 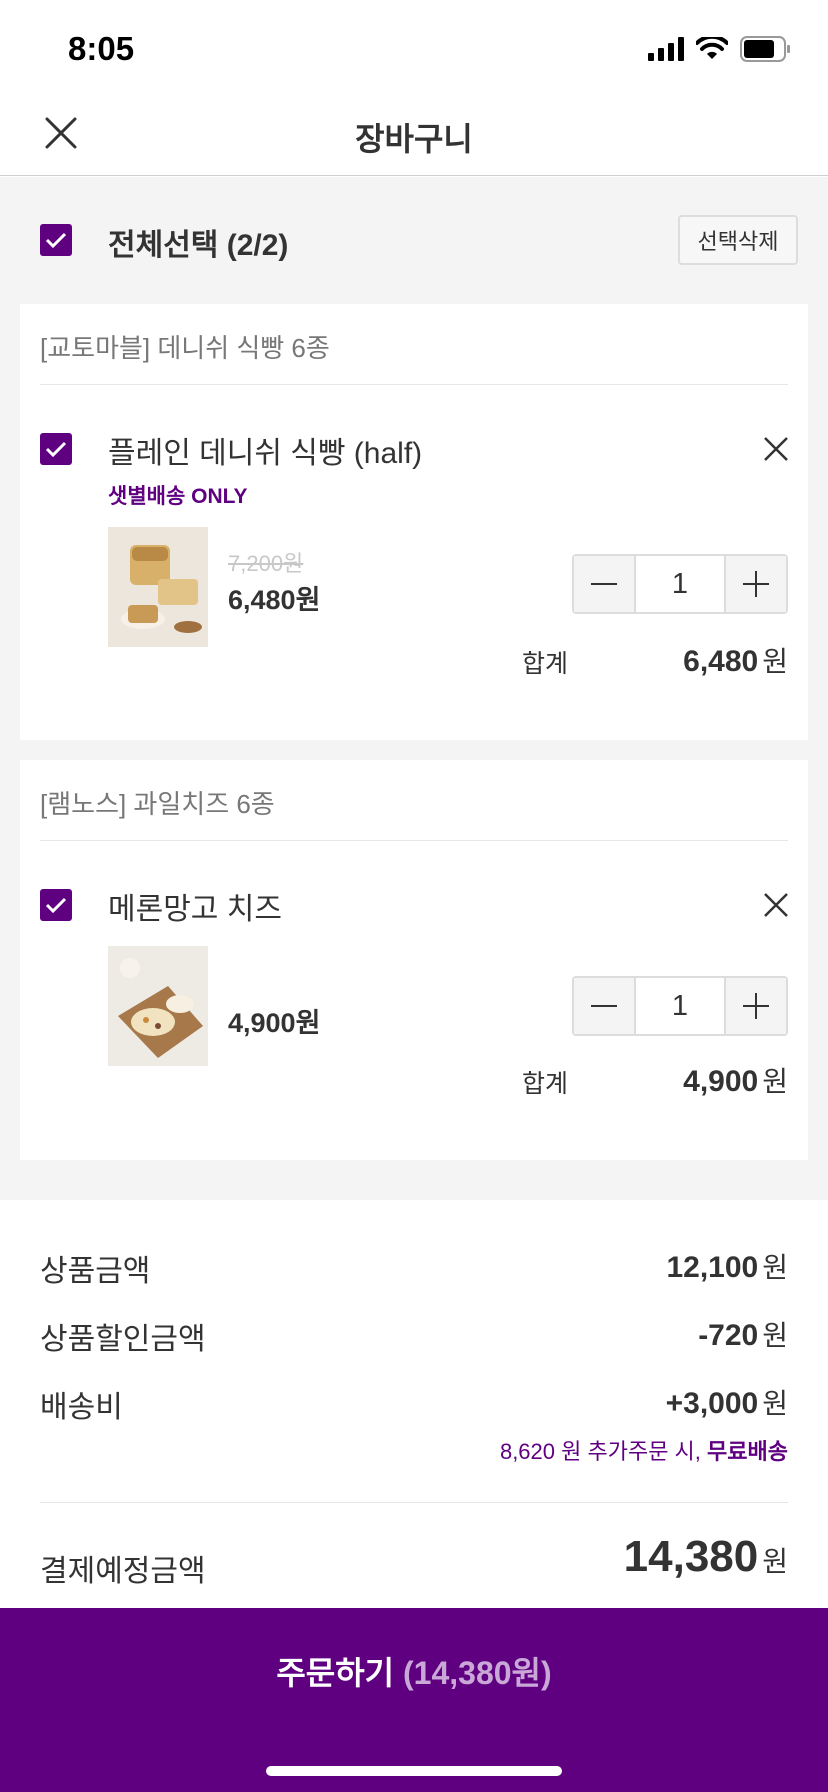 I want to click on select-all-row: 전체선택 (2/2) 선택삭제, so click(x=414, y=240).